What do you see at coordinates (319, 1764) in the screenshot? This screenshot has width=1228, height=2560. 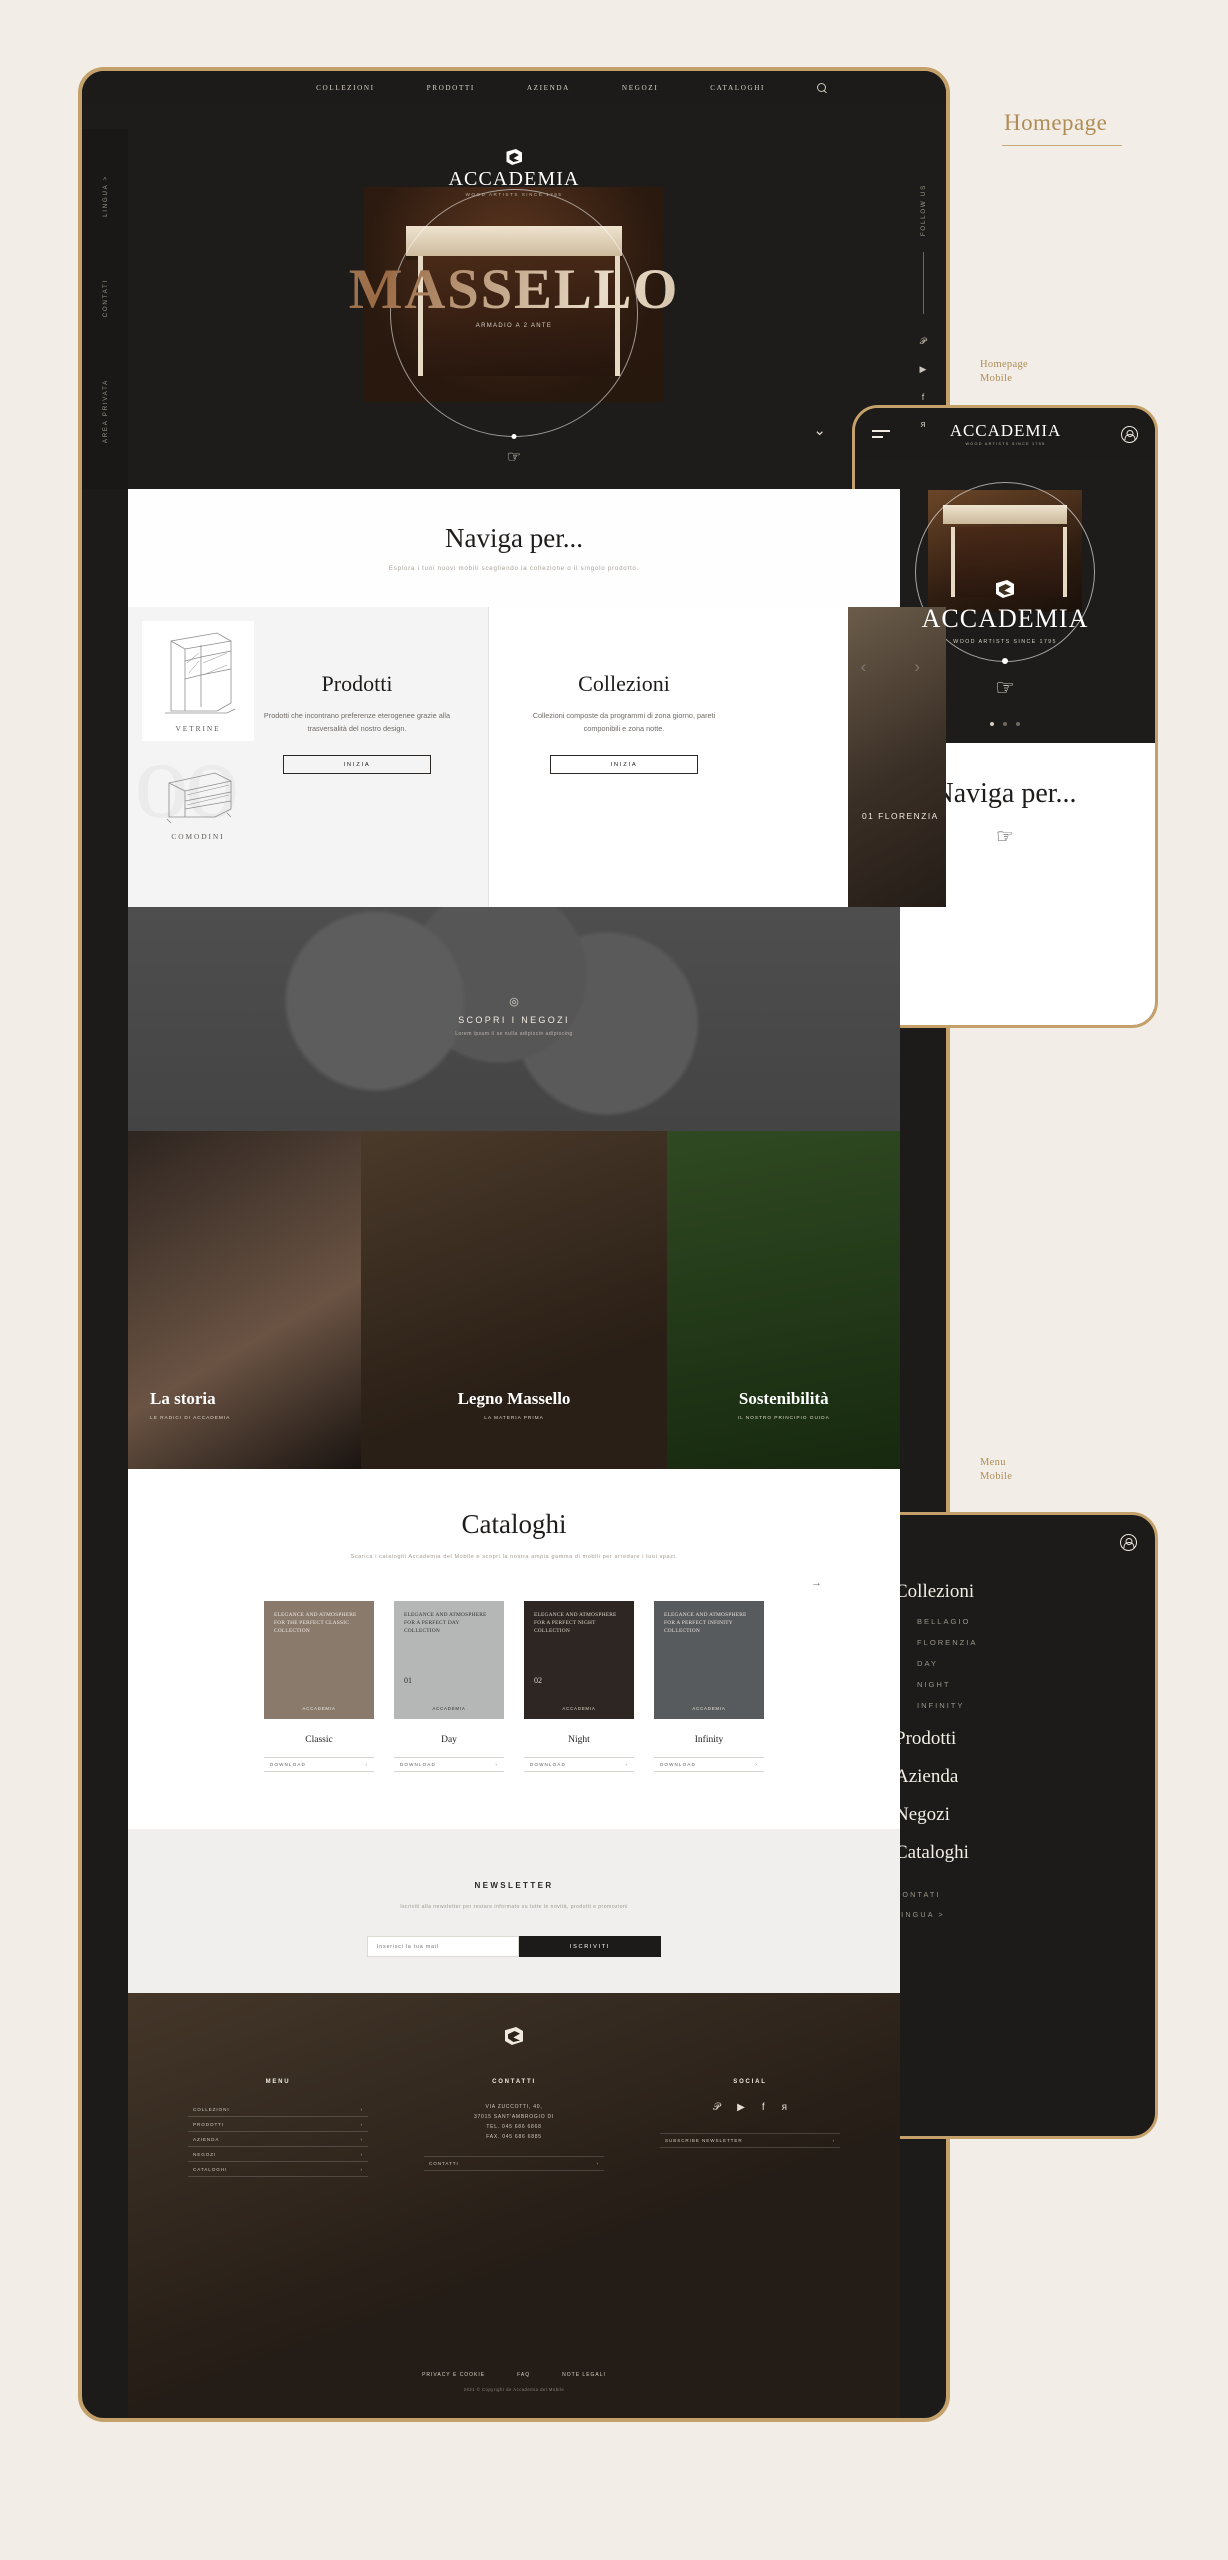 I see `catalog-download-0: DOWNLOAD ›` at bounding box center [319, 1764].